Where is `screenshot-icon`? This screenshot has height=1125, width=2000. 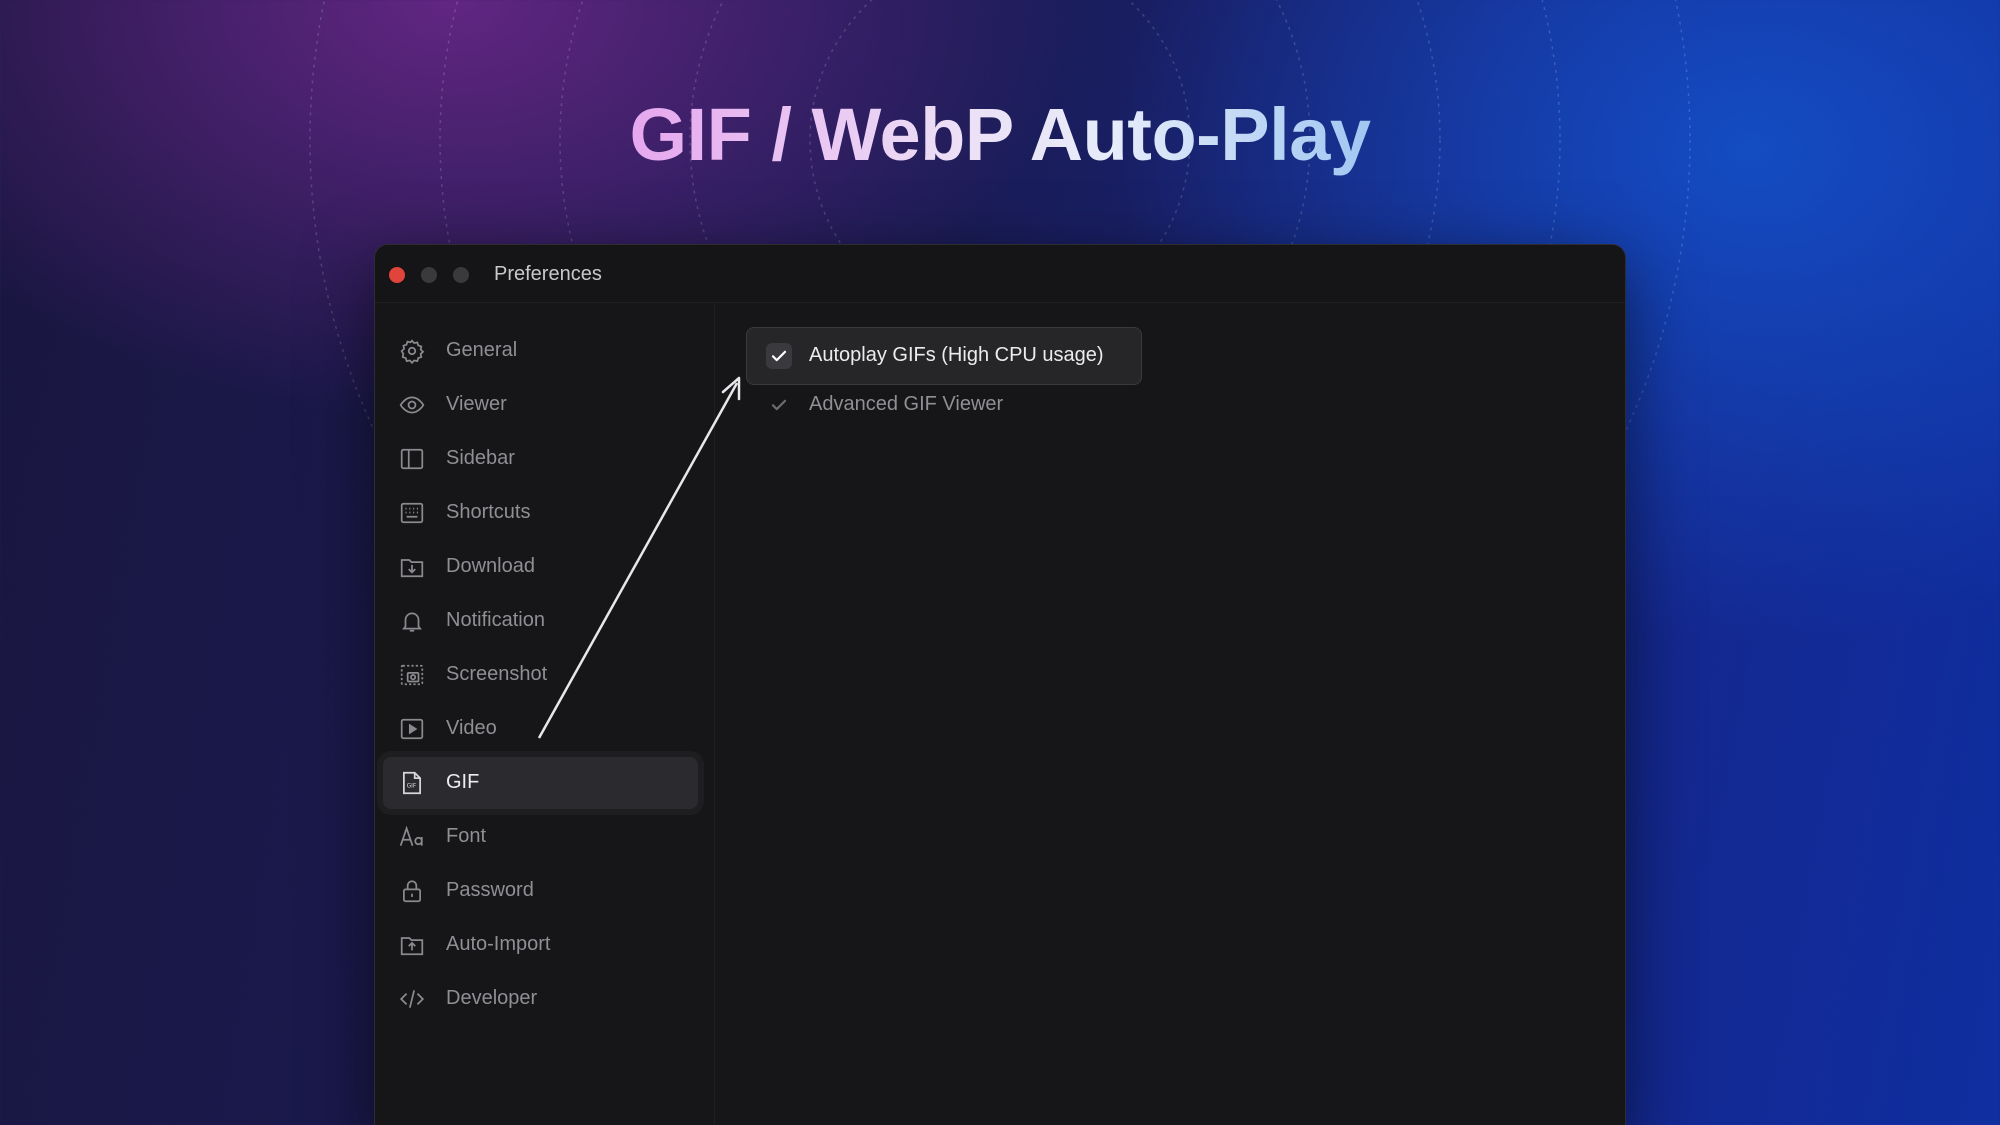 screenshot-icon is located at coordinates (412, 675).